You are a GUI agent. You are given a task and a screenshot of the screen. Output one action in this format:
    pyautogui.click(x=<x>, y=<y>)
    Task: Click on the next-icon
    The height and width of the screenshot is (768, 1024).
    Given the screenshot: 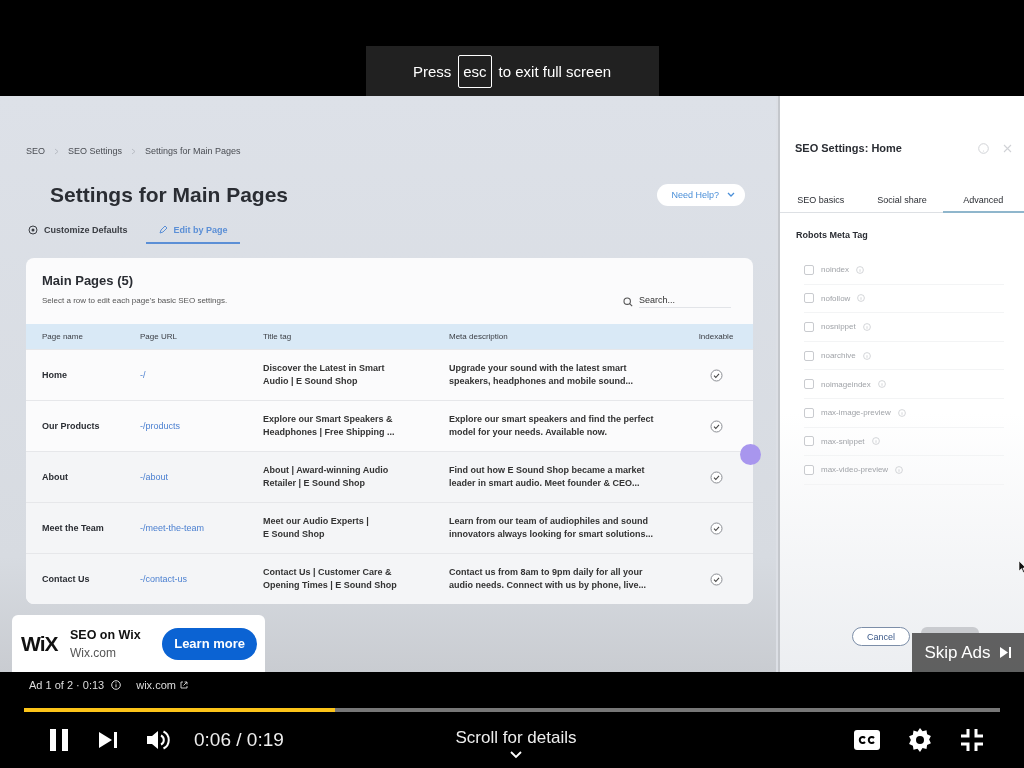 What is the action you would take?
    pyautogui.click(x=108, y=740)
    